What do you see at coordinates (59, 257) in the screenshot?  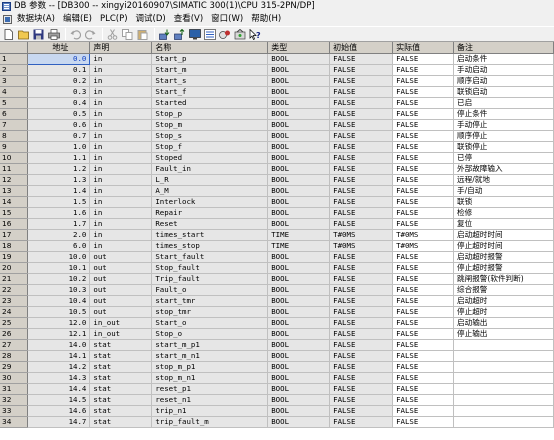 I see `address-cell: 10.0` at bounding box center [59, 257].